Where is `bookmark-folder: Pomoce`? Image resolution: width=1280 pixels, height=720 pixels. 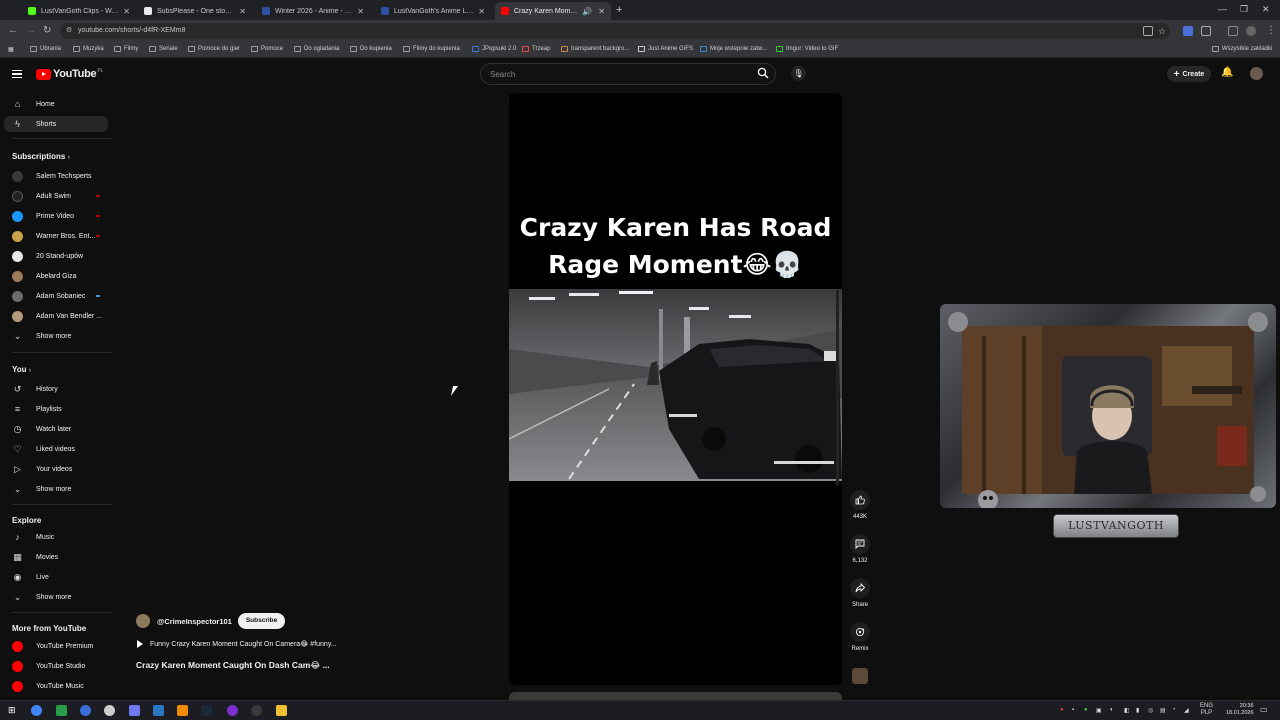
bookmark-folder: Pomoce is located at coordinates (267, 49).